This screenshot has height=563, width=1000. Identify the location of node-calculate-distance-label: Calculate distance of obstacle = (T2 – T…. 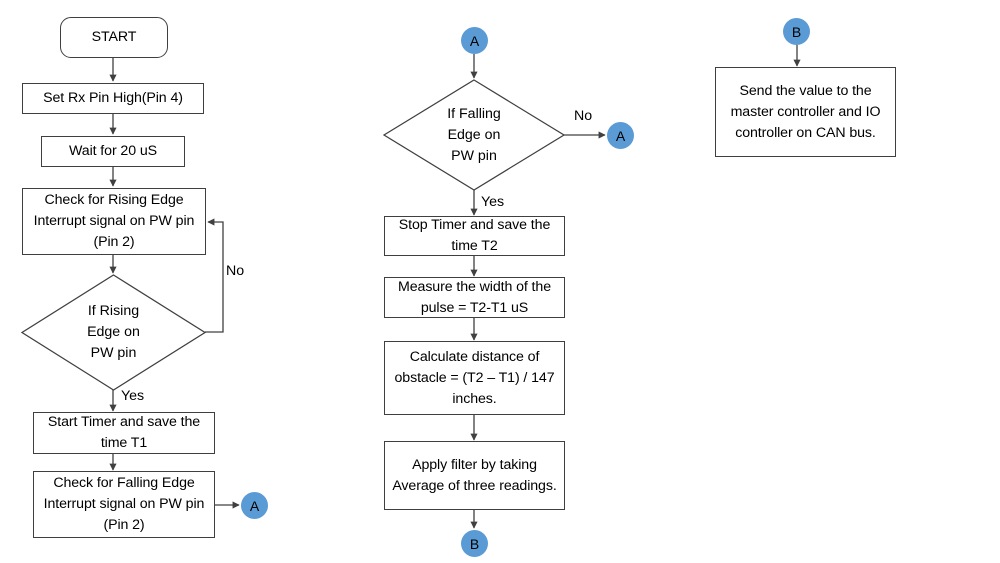
(474, 377).